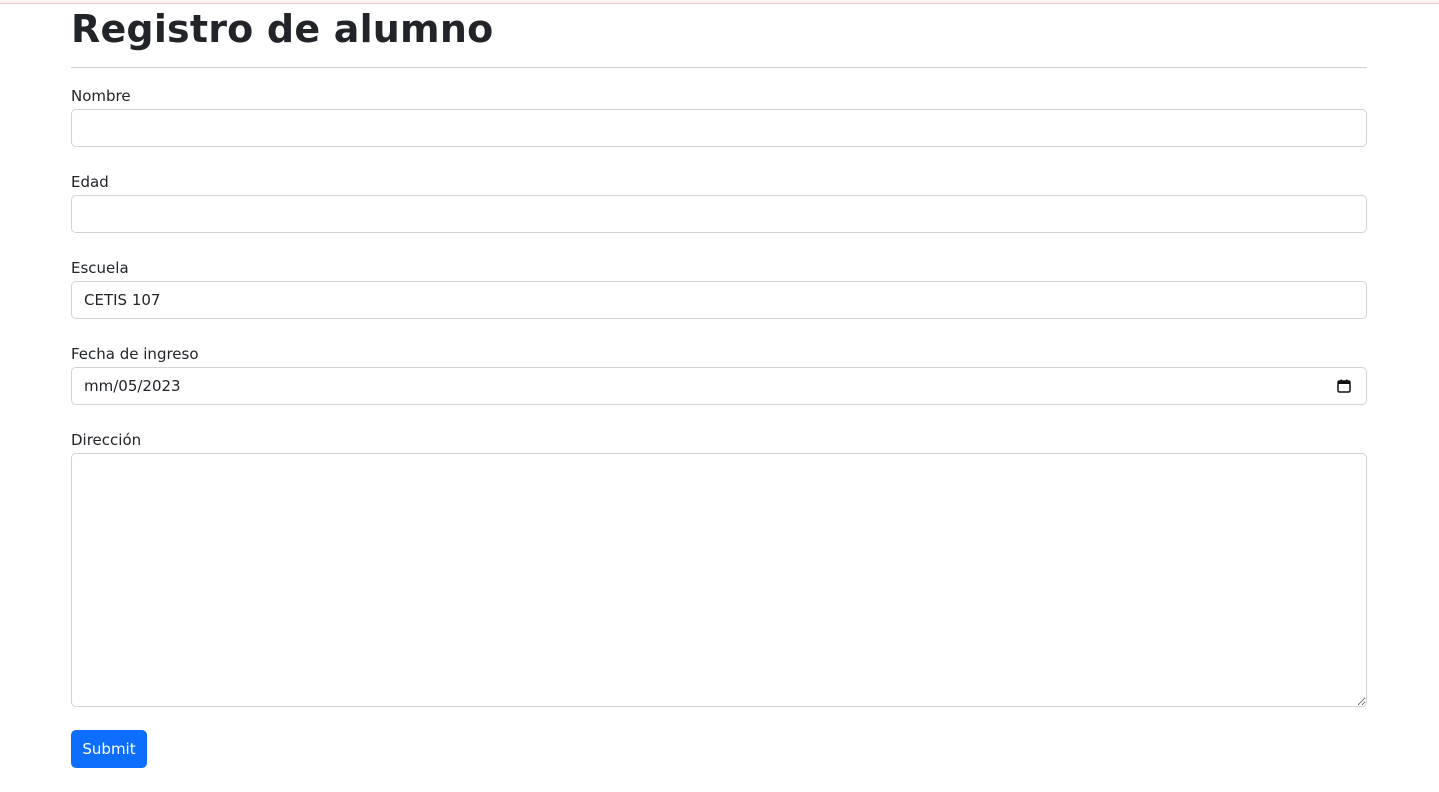 The image size is (1439, 792). What do you see at coordinates (719, 214) in the screenshot?
I see `edad-input` at bounding box center [719, 214].